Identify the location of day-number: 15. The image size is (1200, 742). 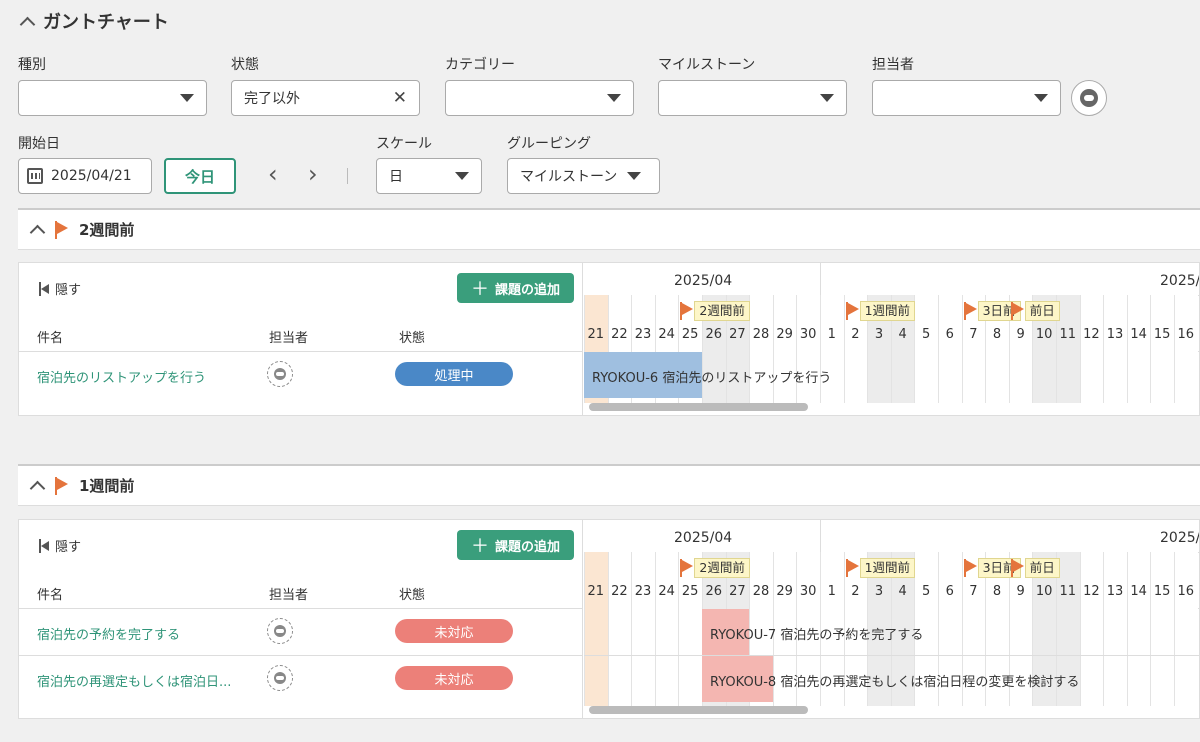
(1162, 591).